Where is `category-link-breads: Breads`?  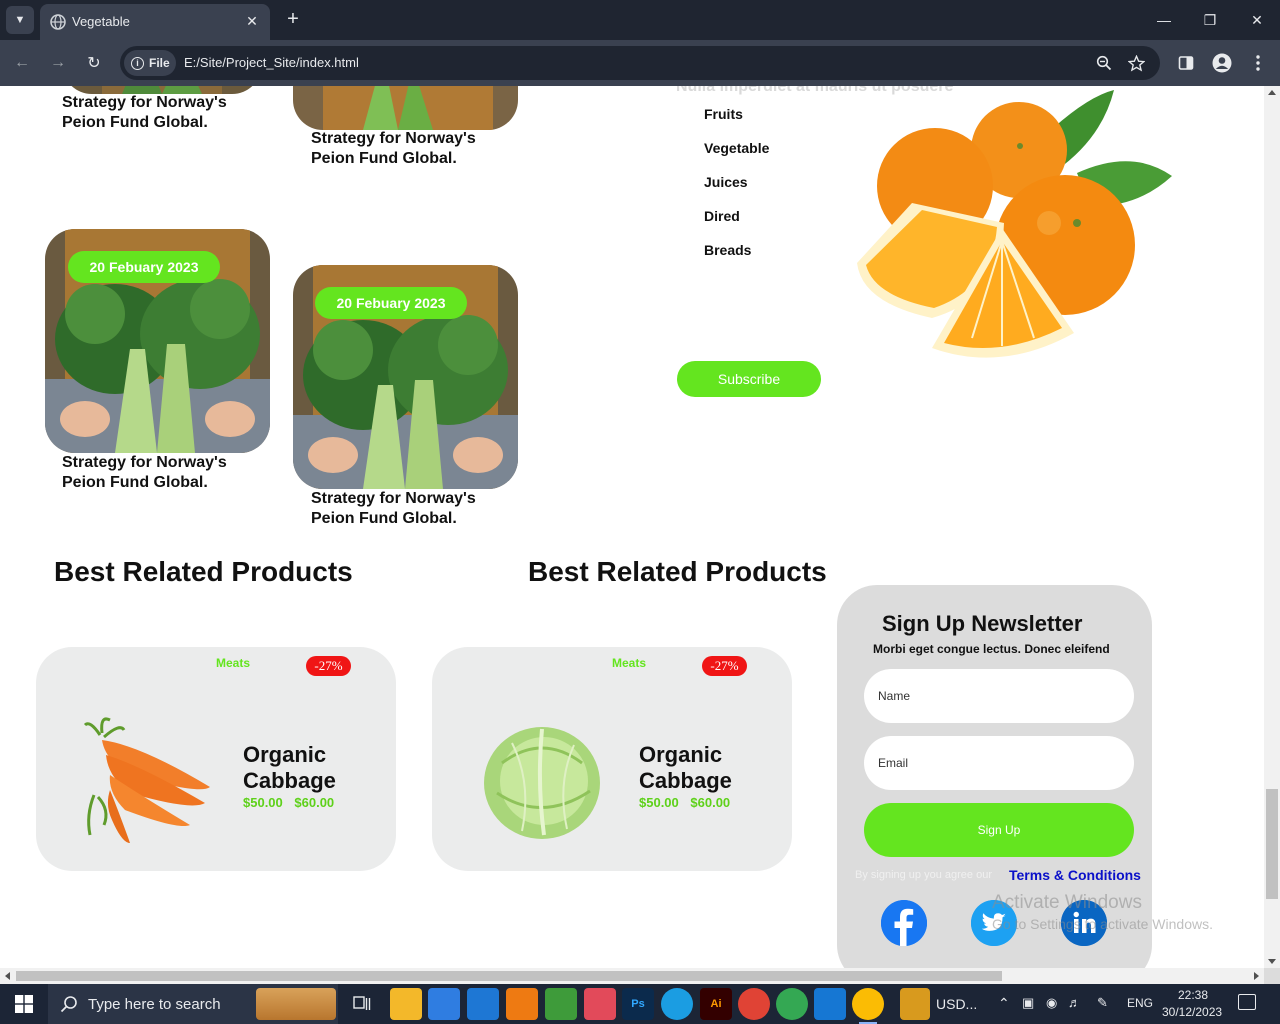
category-link-breads: Breads is located at coordinates (727, 250).